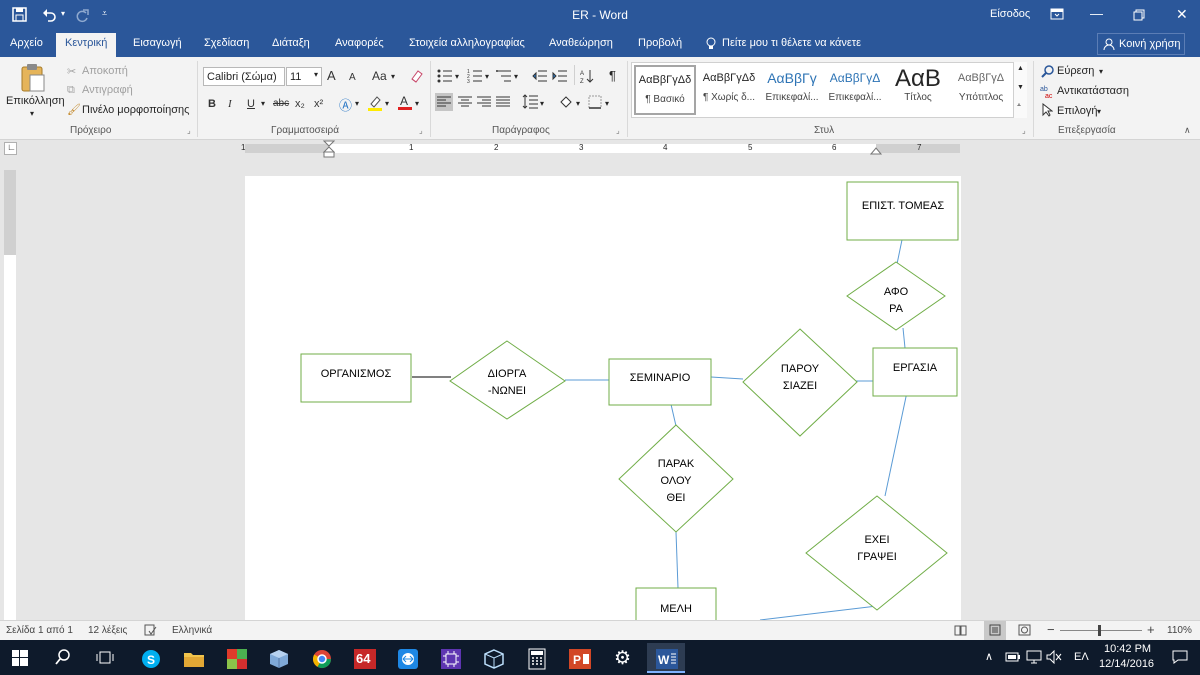 This screenshot has height=675, width=1200. I want to click on taskbar-word: W, so click(666, 658).